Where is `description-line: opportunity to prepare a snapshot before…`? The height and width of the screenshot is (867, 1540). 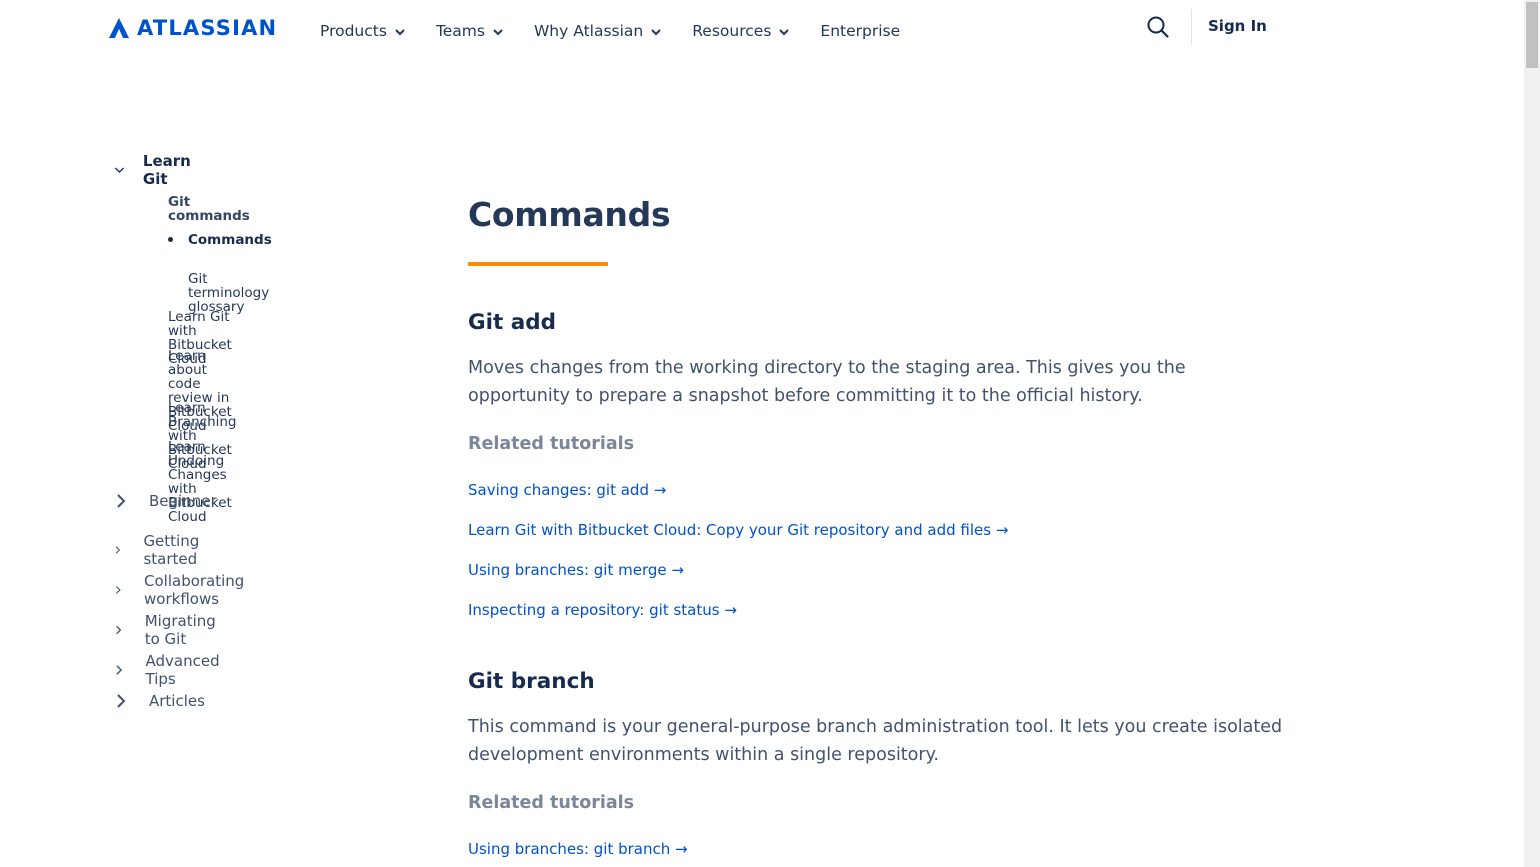
description-line: opportunity to prepare a snapshot before… is located at coordinates (805, 396).